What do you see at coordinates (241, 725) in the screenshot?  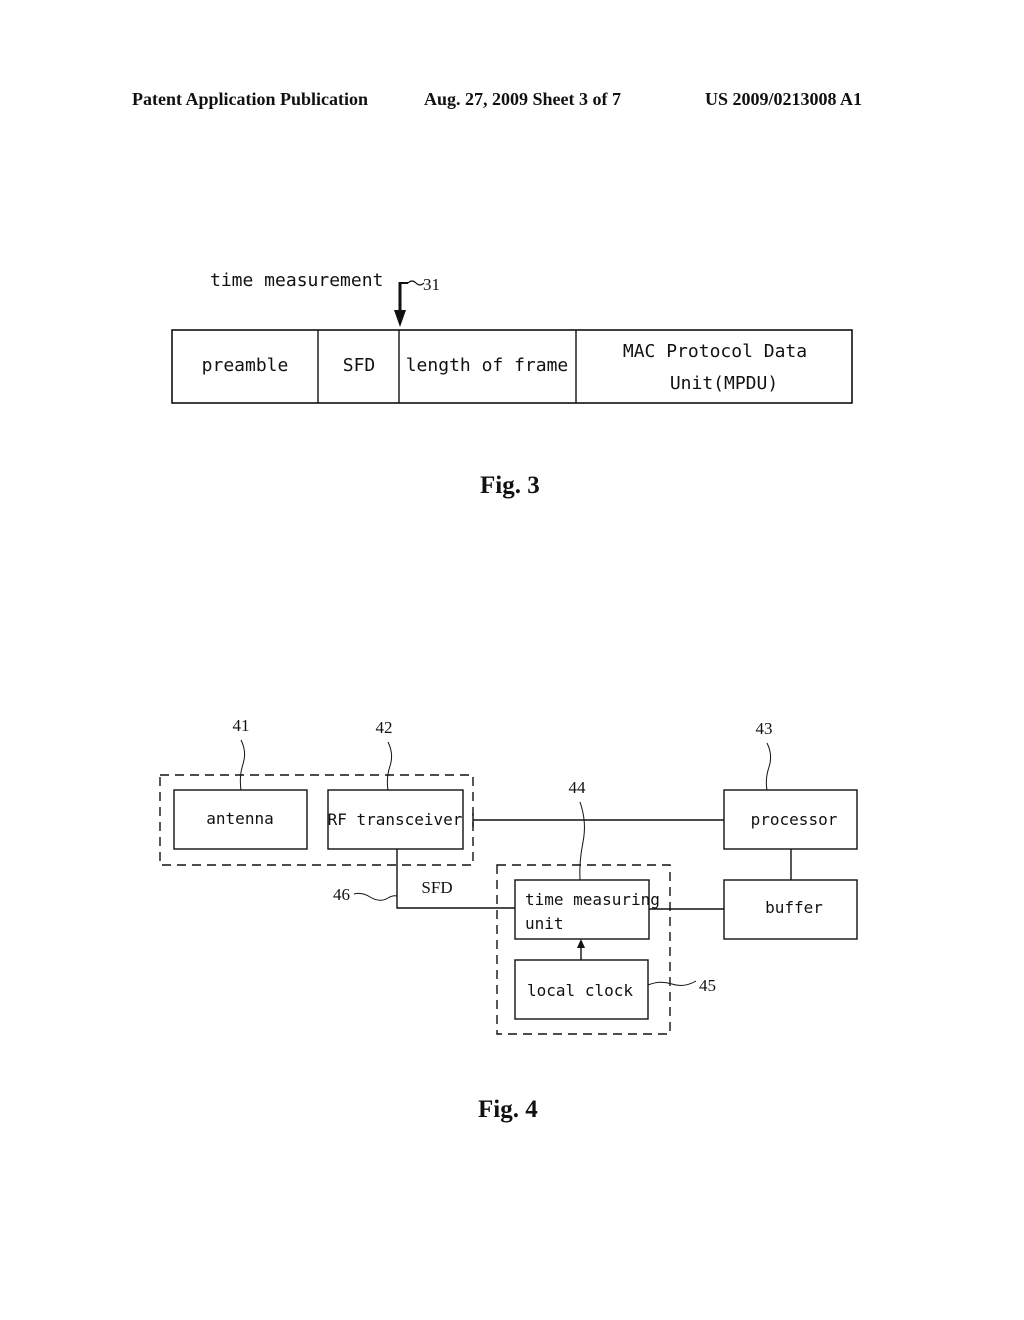 I see `fig4-ref-41: 41` at bounding box center [241, 725].